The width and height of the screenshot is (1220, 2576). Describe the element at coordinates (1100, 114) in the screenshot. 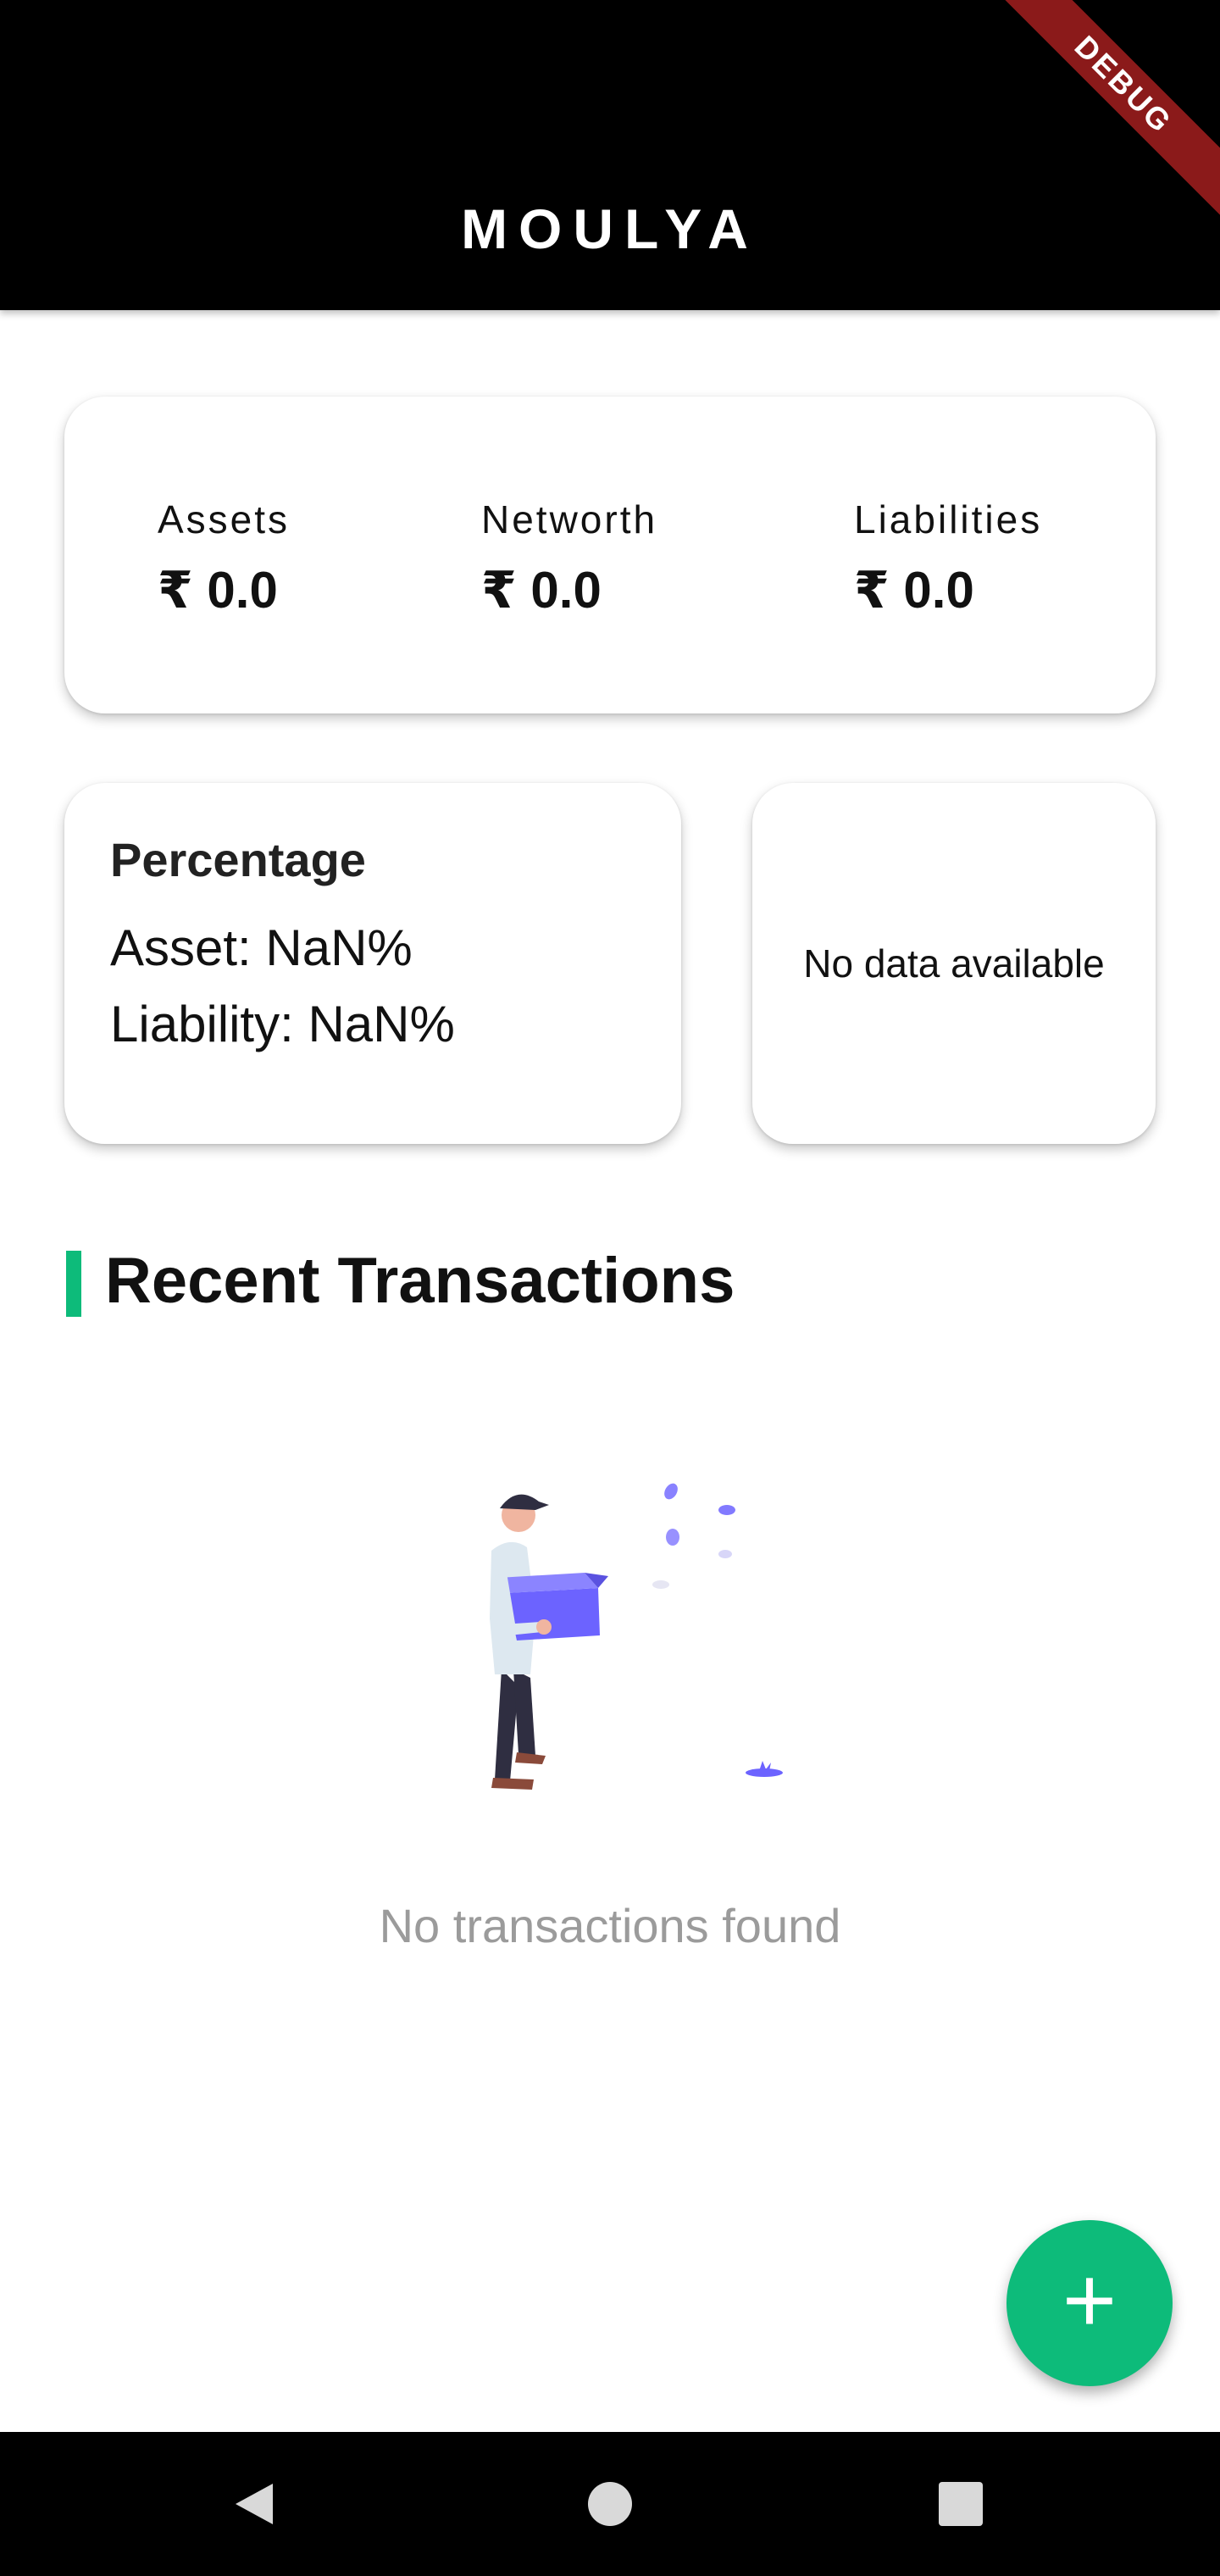

I see `debug-banner: DEBUG` at that location.